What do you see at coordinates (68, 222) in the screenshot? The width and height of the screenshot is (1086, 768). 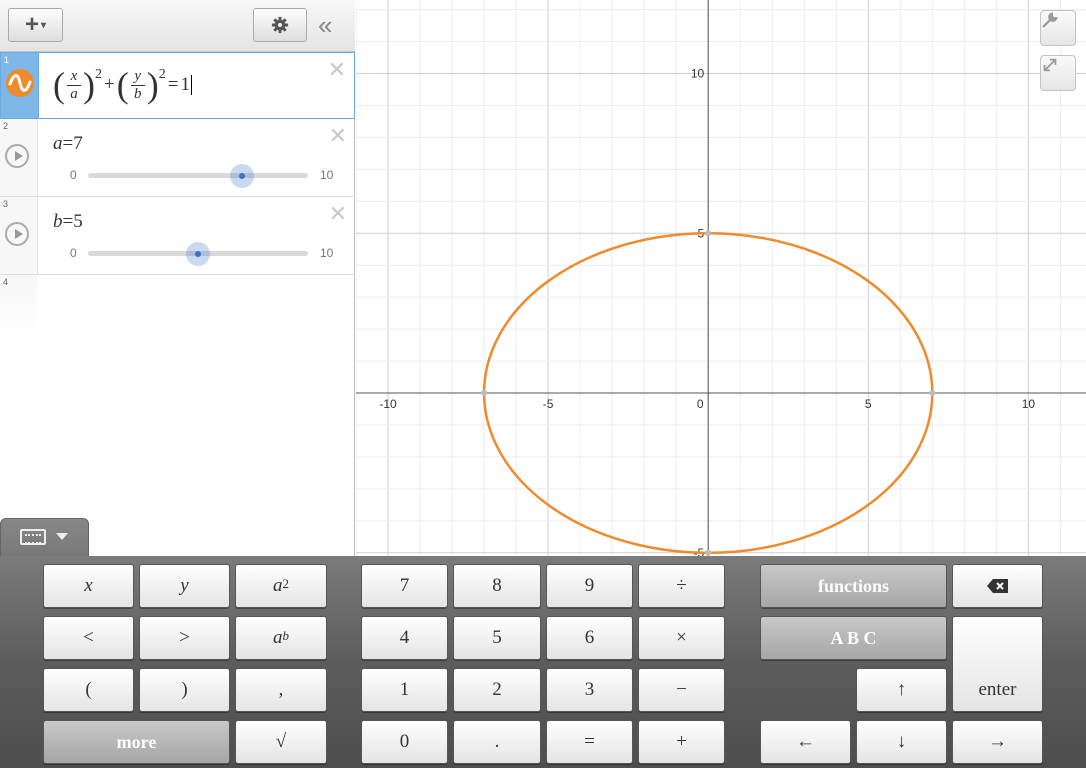 I see `slider-expression: b=5` at bounding box center [68, 222].